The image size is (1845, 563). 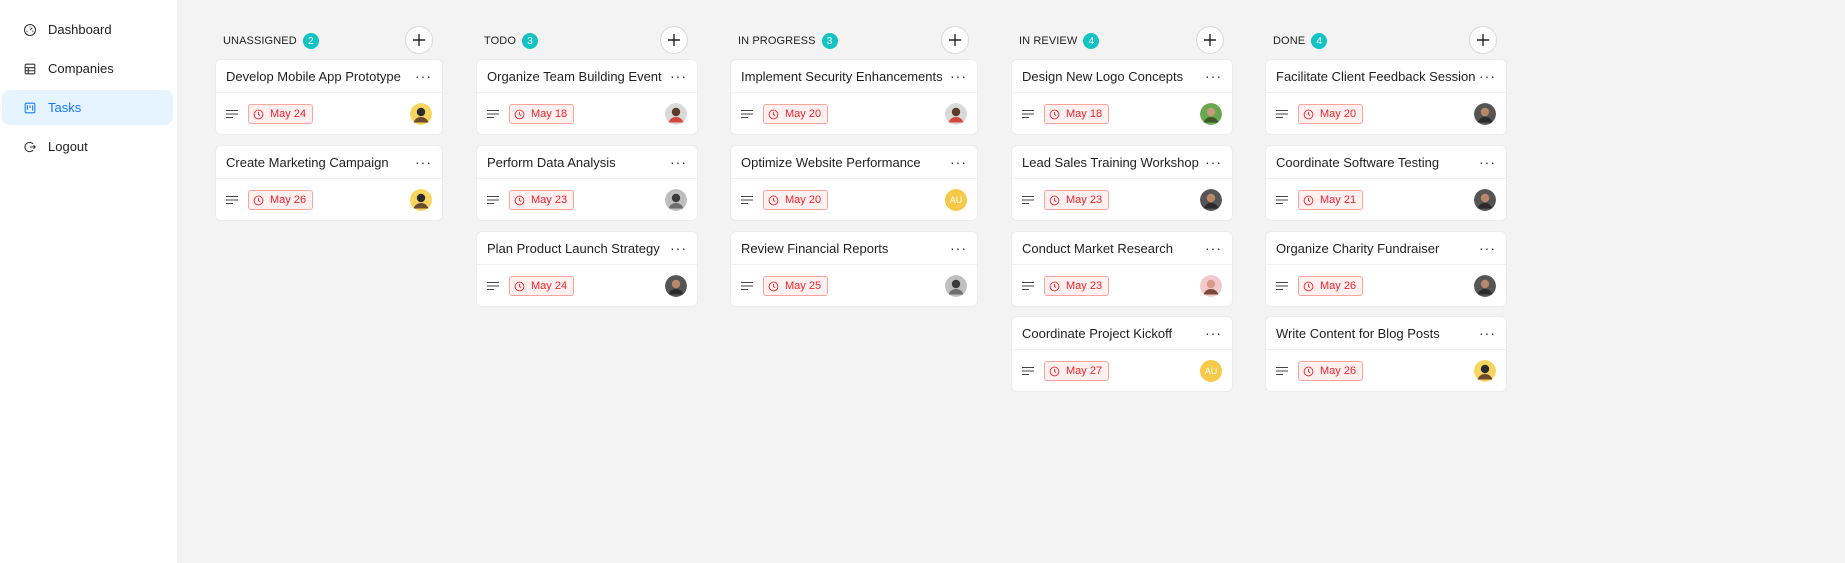 I want to click on task-title: Create Marketing Campaign, so click(x=307, y=162).